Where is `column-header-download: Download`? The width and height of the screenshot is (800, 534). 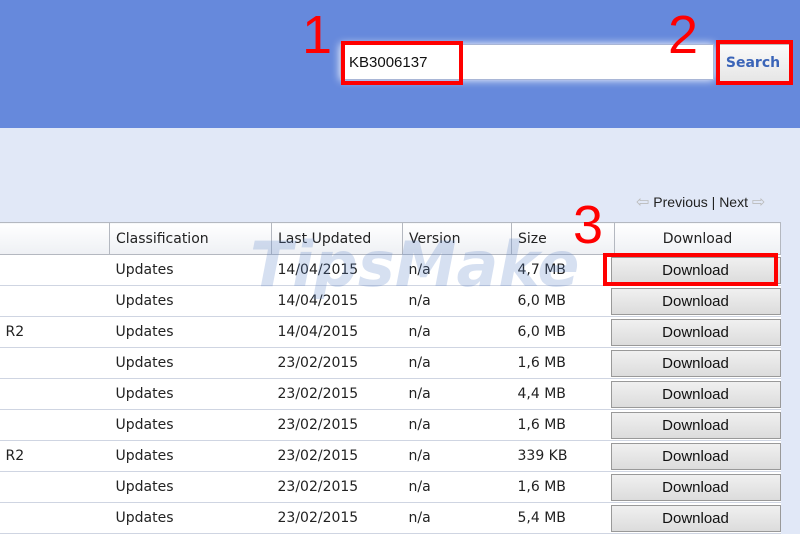 column-header-download: Download is located at coordinates (697, 238).